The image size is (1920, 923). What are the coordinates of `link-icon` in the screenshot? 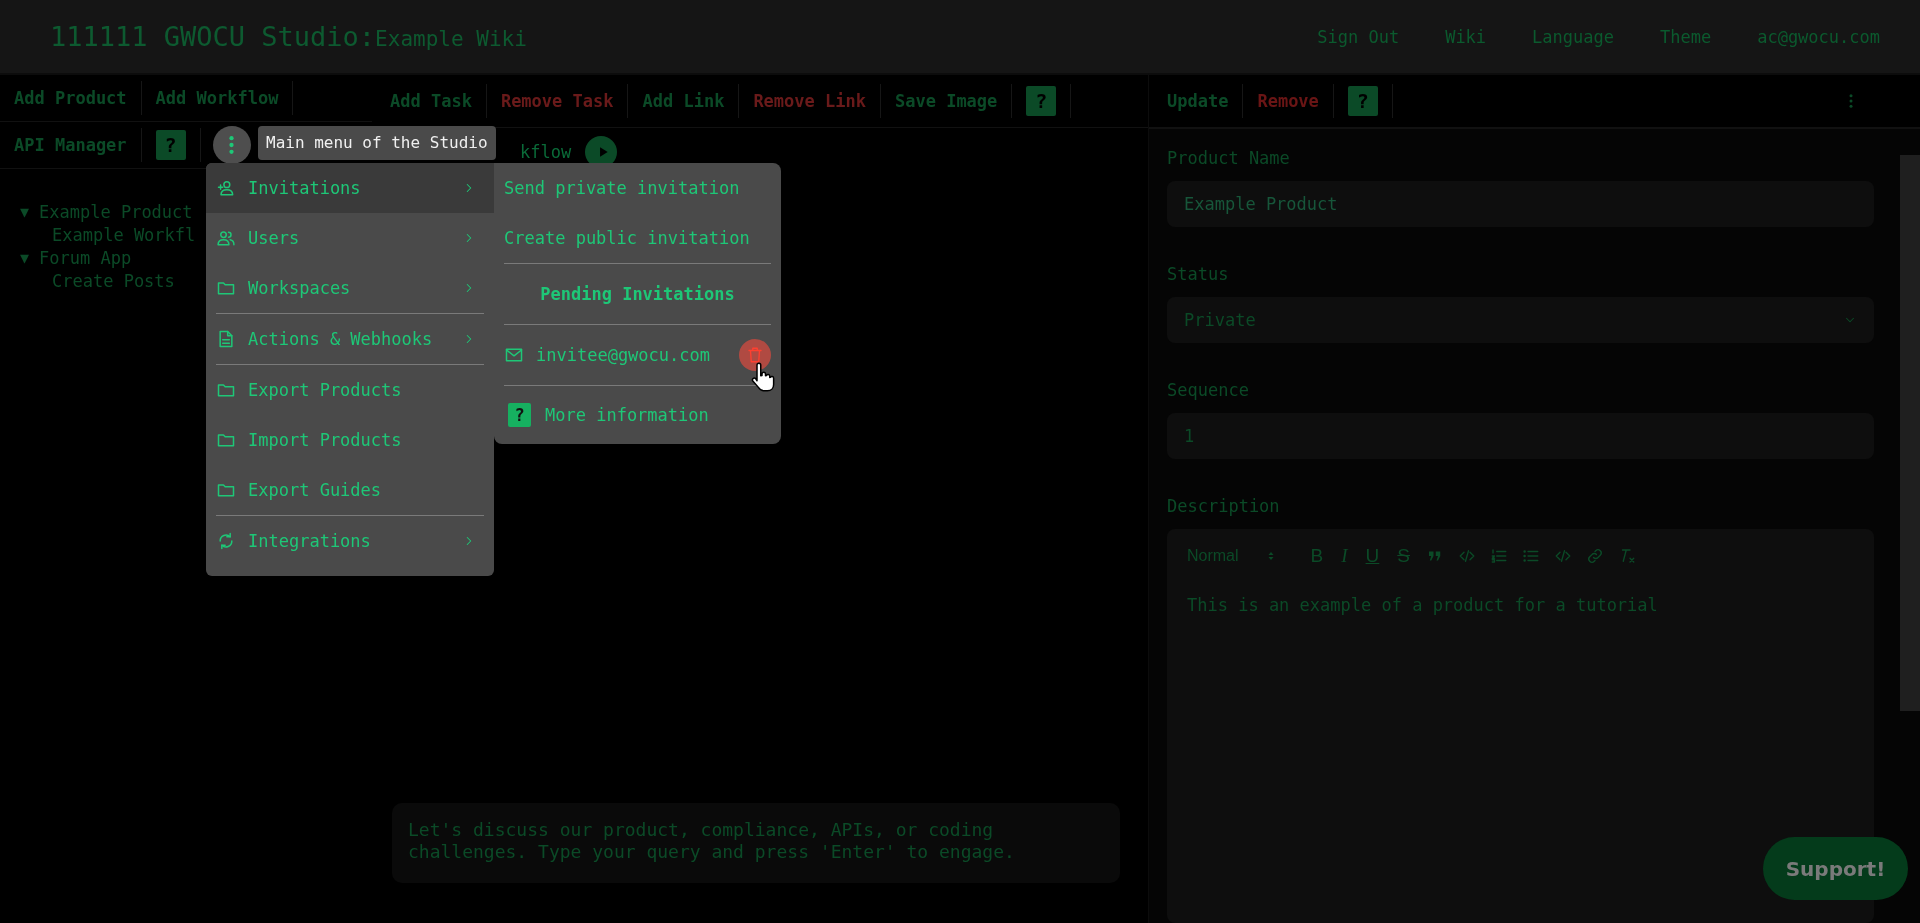 It's located at (1595, 556).